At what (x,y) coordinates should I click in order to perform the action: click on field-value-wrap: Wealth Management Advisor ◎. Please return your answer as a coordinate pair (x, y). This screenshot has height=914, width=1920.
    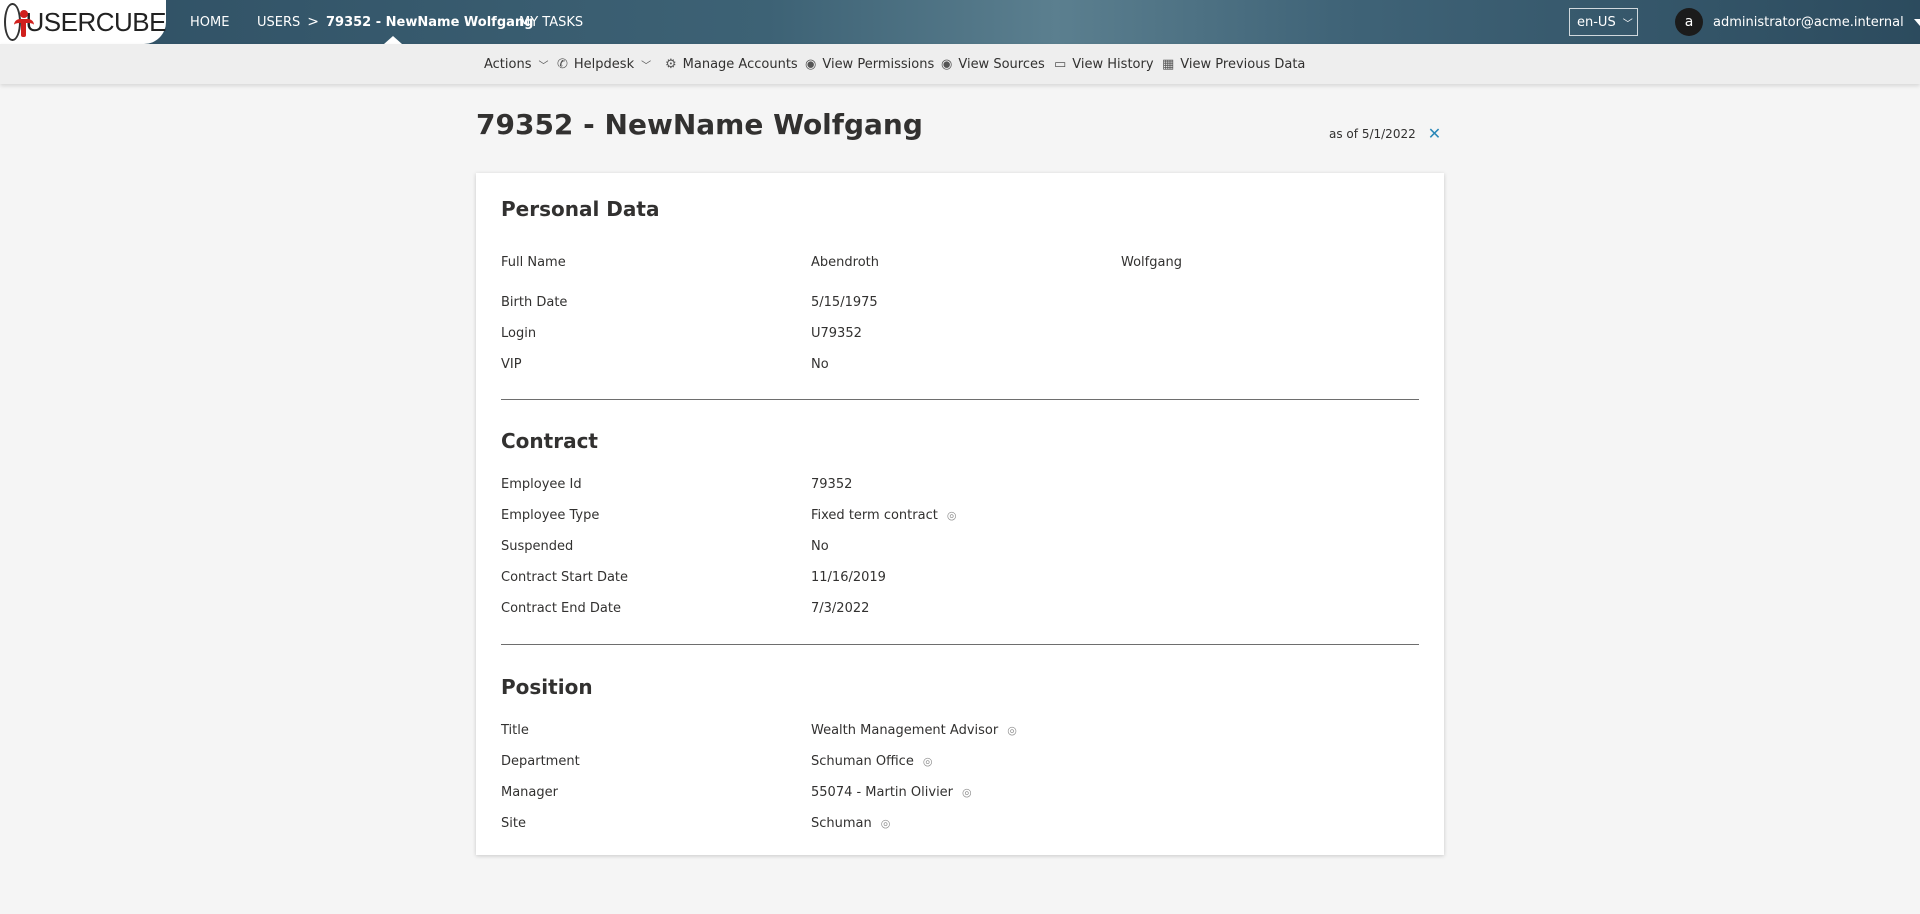
    Looking at the image, I should click on (914, 730).